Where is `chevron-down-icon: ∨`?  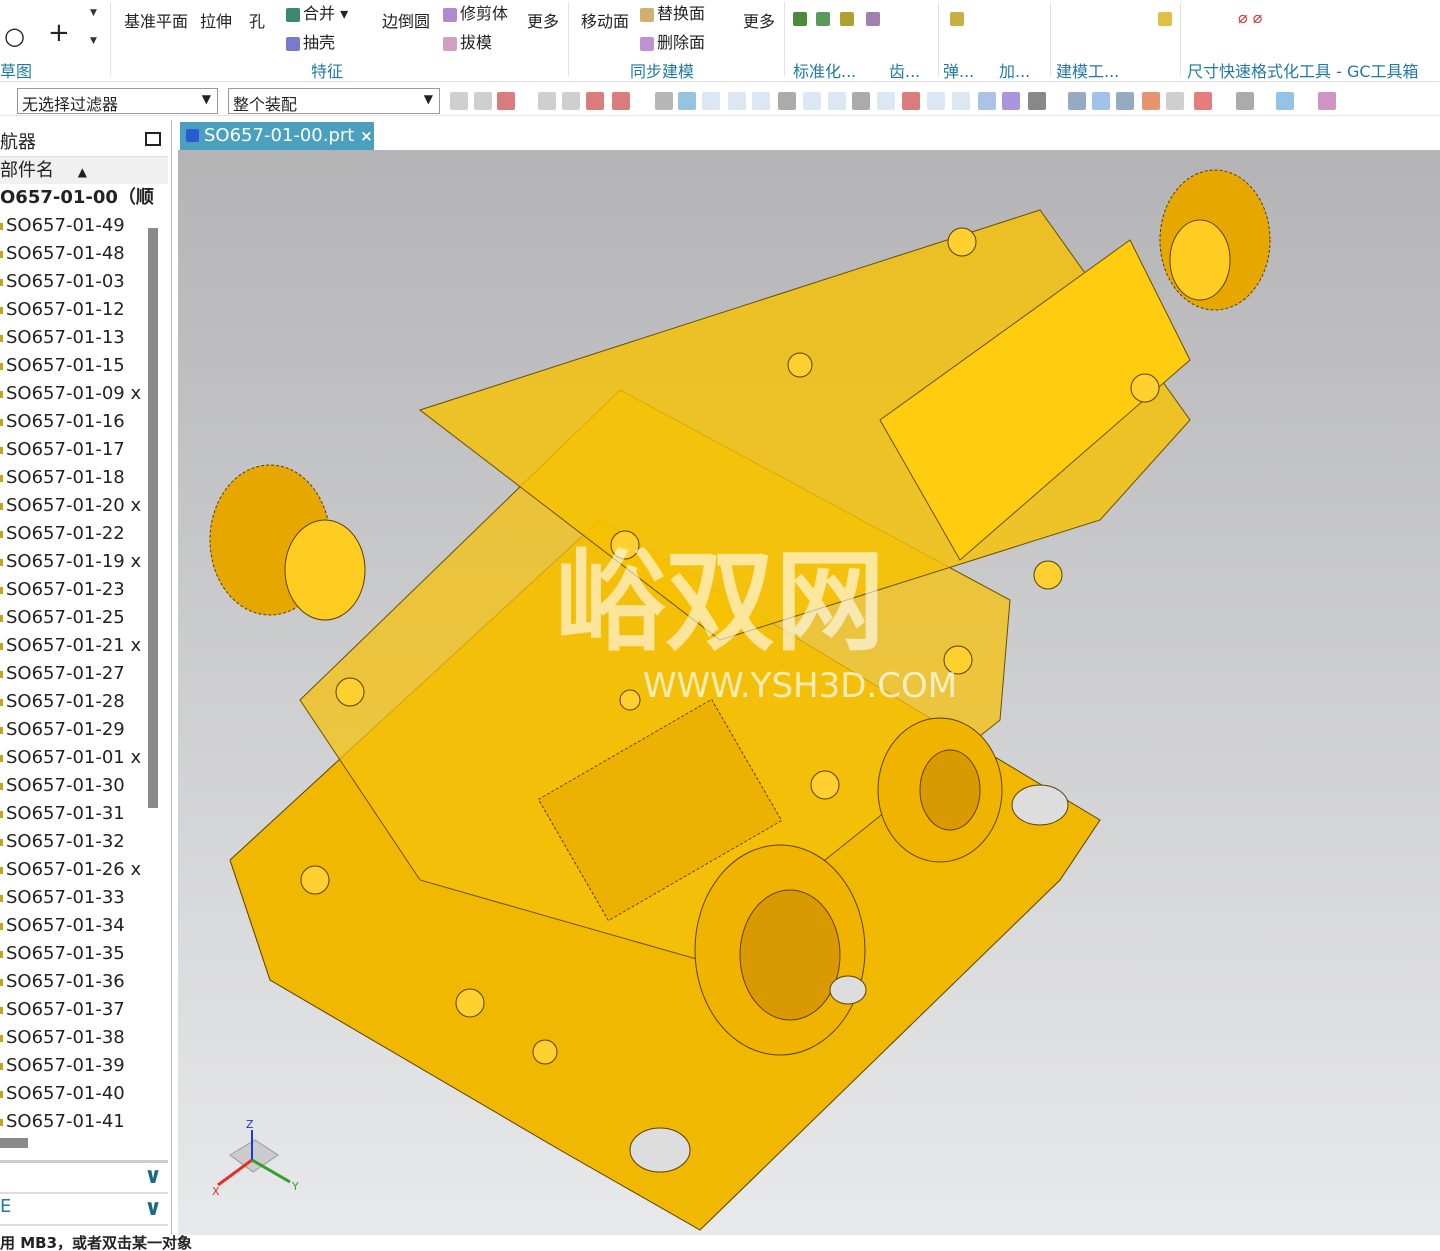
chevron-down-icon: ∨ is located at coordinates (153, 1208).